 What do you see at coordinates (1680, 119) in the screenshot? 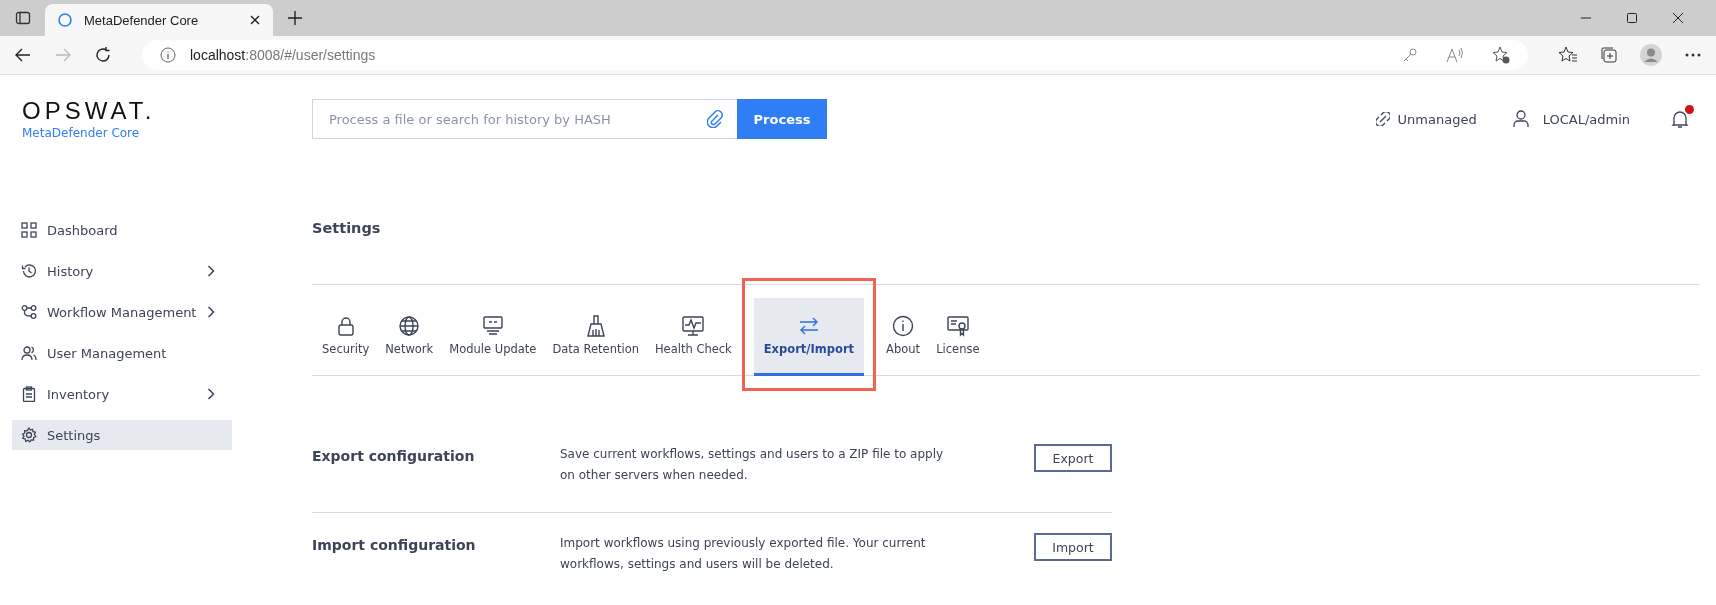
I see `bell-icon` at bounding box center [1680, 119].